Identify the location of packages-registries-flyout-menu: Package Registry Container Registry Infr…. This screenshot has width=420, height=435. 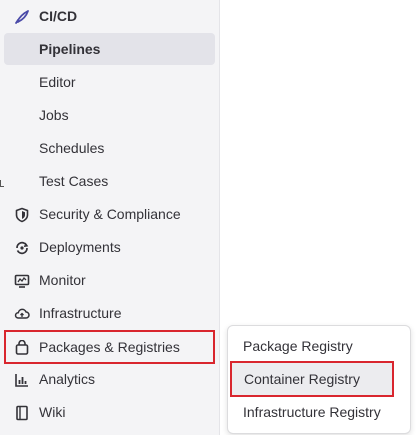
(319, 379).